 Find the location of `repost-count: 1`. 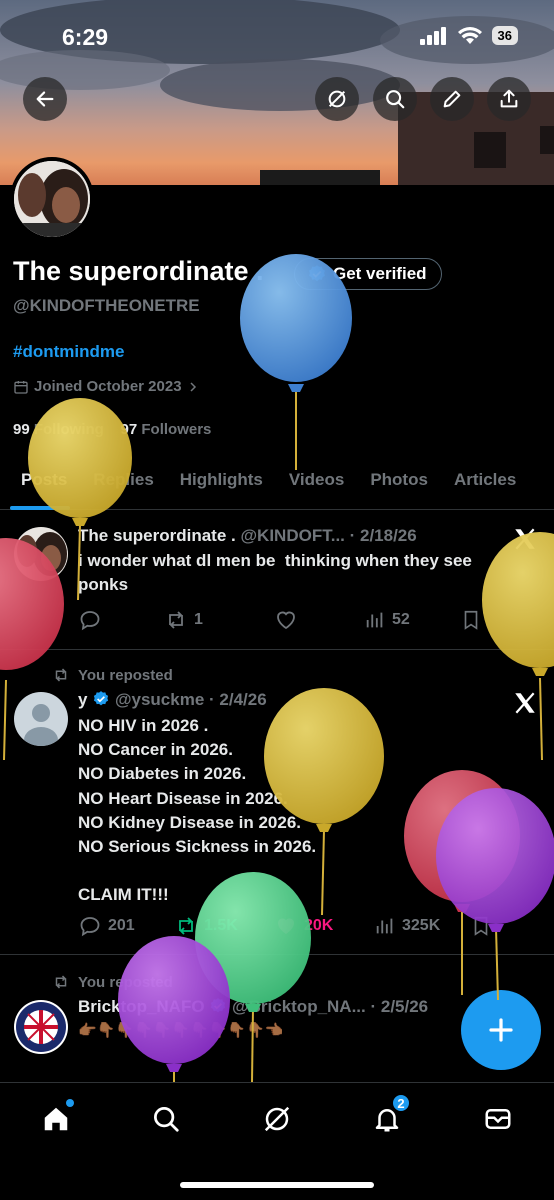

repost-count: 1 is located at coordinates (198, 619).